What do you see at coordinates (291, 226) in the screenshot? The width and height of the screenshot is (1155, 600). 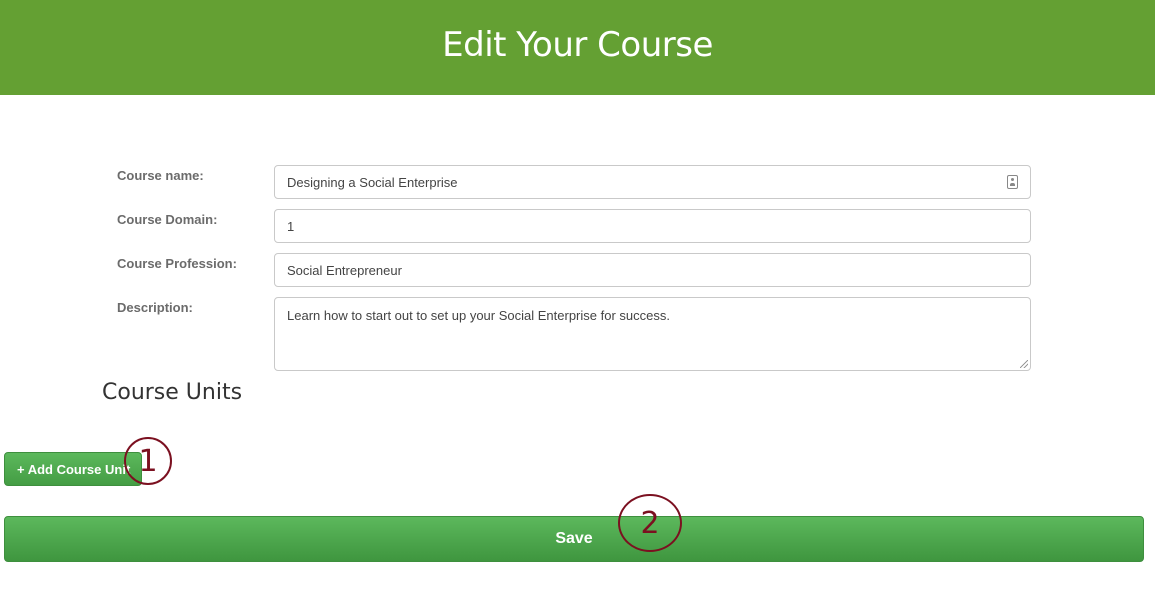 I see `course-domain-value: 1` at bounding box center [291, 226].